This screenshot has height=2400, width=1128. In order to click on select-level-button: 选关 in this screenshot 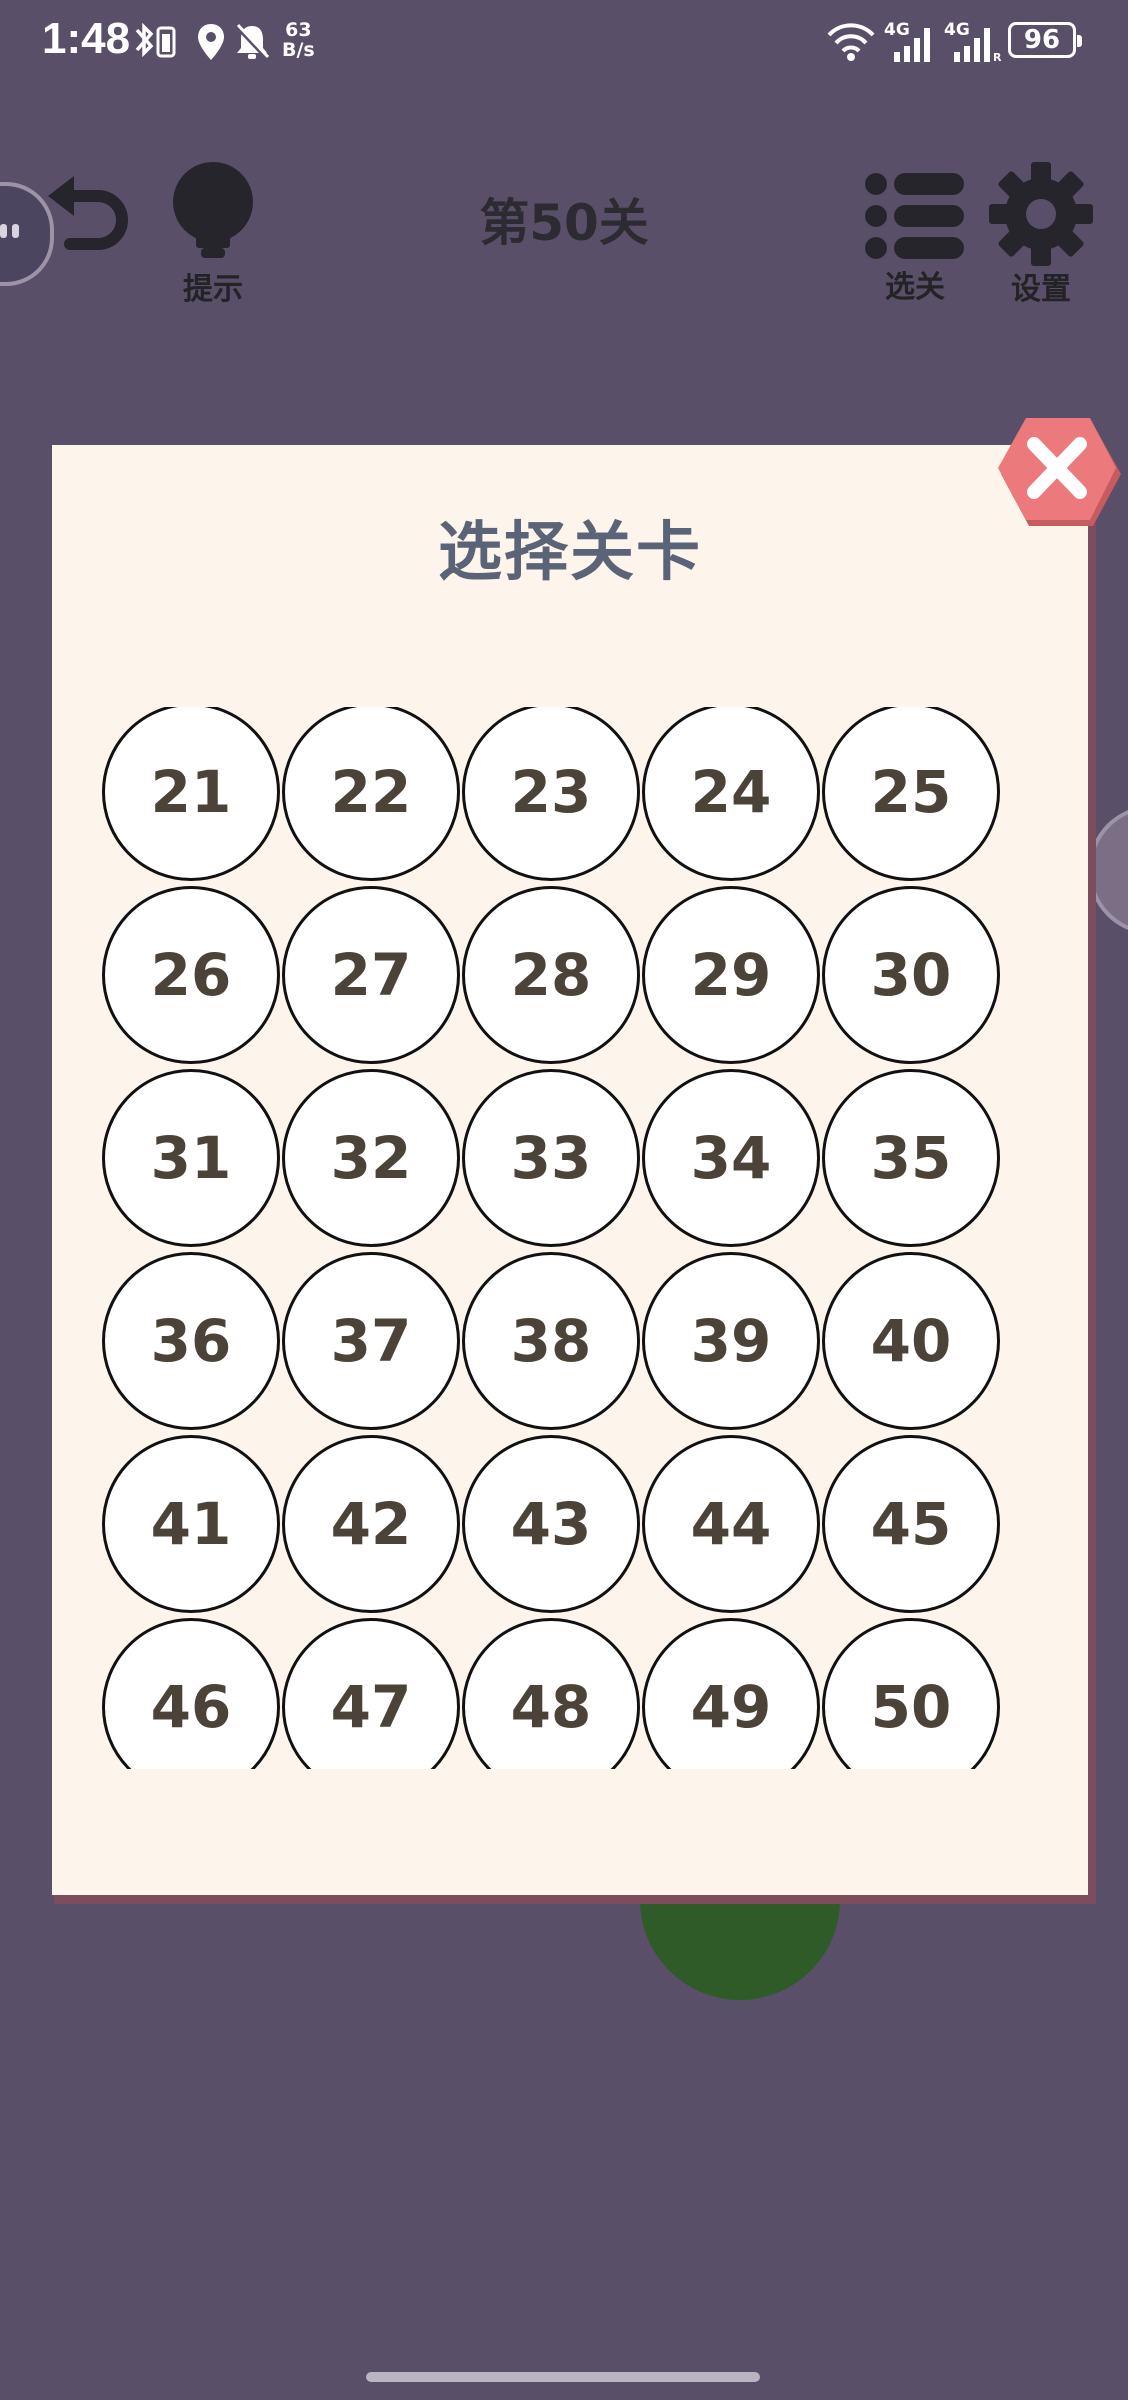, I will do `click(915, 237)`.